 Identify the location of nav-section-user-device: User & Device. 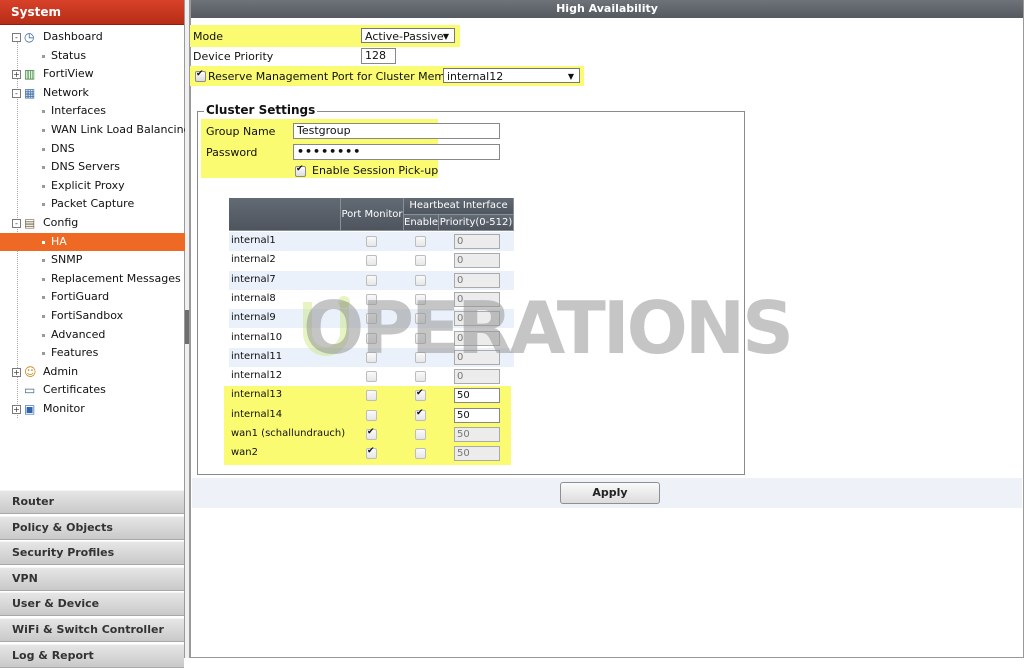
(92, 604).